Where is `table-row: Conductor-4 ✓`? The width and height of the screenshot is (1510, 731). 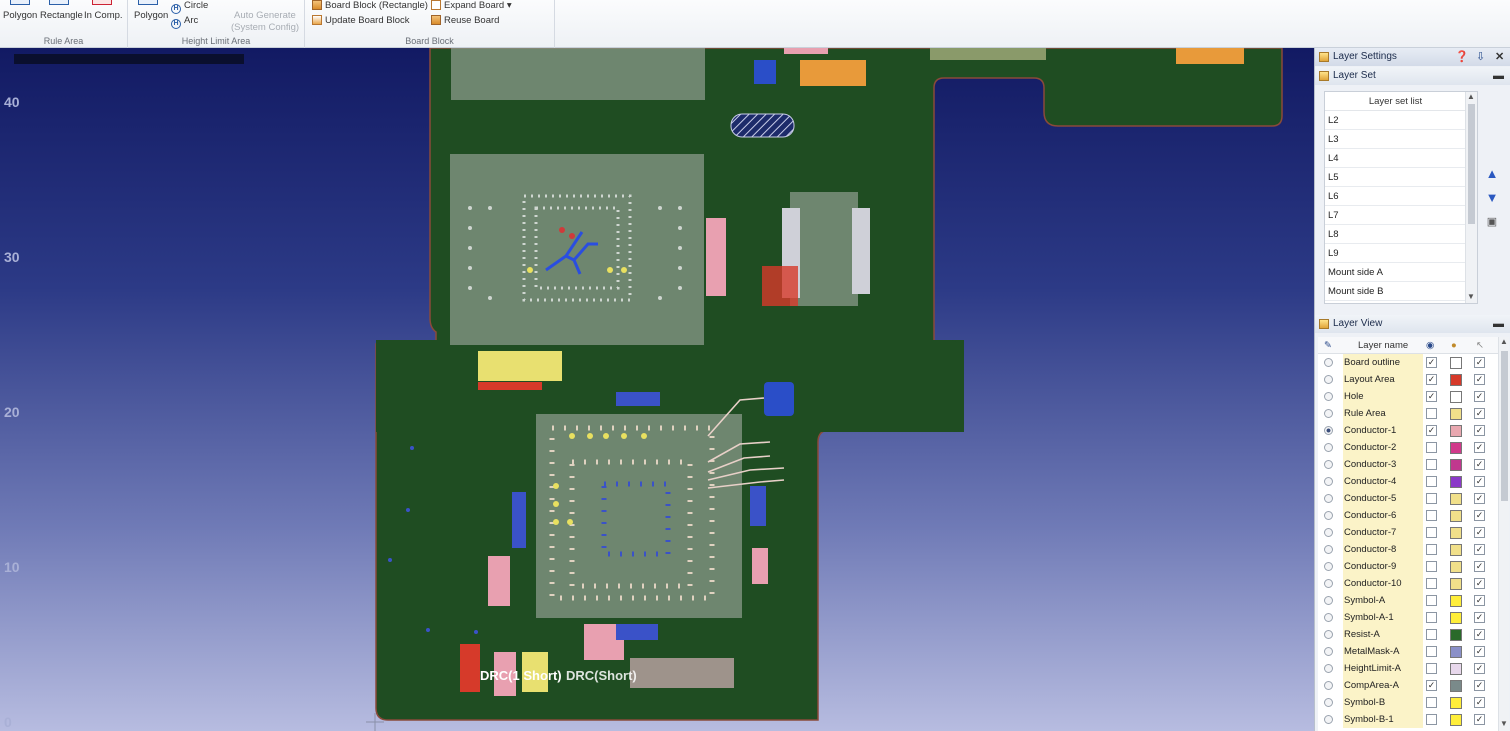
table-row: Conductor-4 ✓ is located at coordinates (1408, 481).